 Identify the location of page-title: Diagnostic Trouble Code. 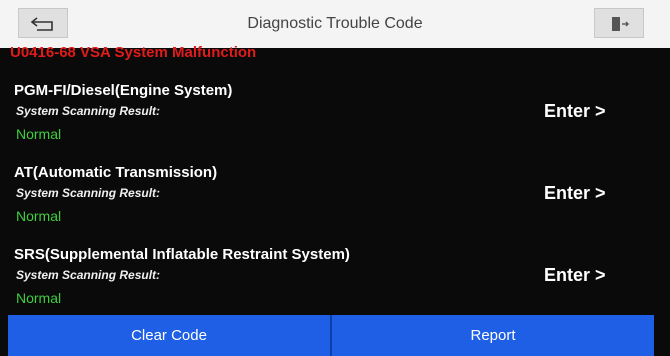
(335, 23).